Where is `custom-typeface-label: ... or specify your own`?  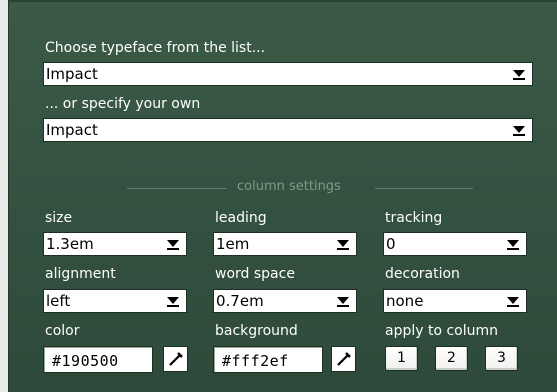 custom-typeface-label: ... or specify your own is located at coordinates (123, 104).